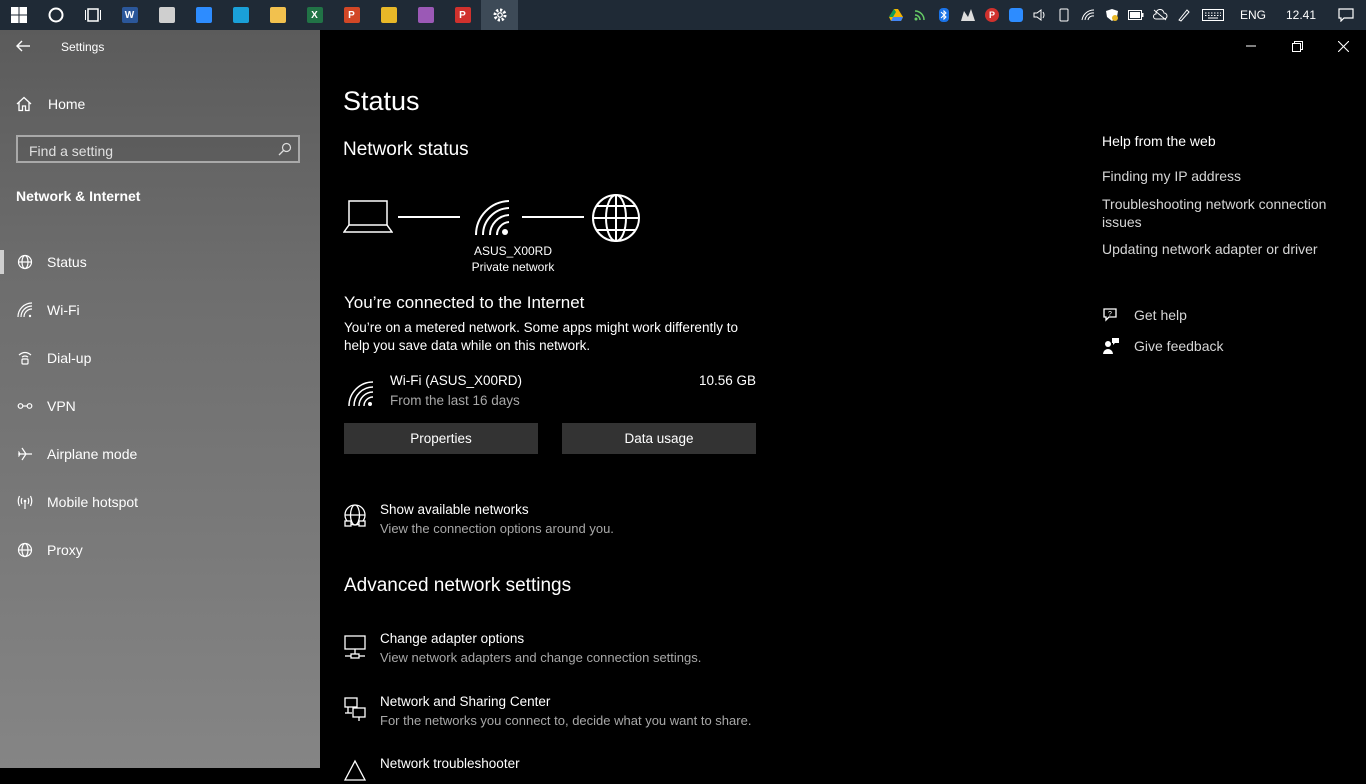  I want to click on cloud-offline-icon, so click(1160, 15).